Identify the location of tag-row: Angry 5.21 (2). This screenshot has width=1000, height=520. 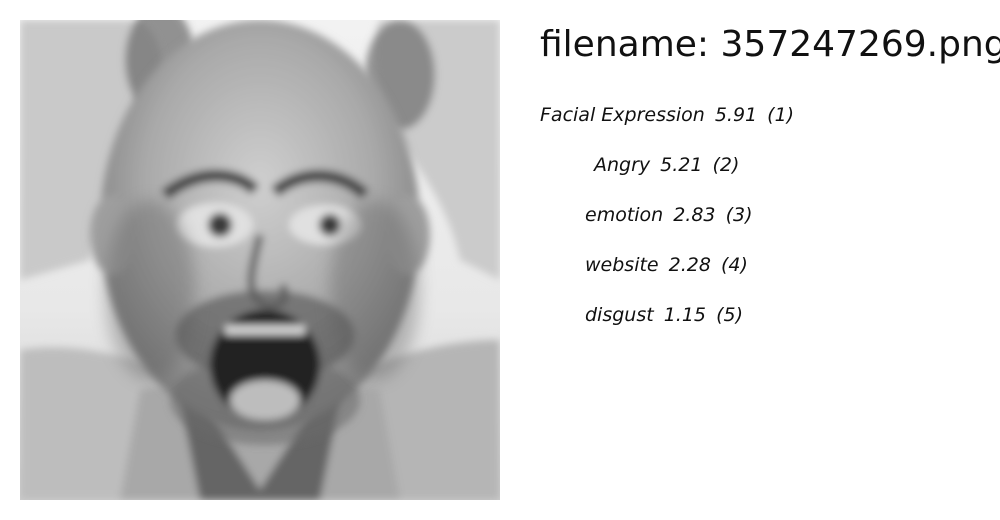
(760, 175).